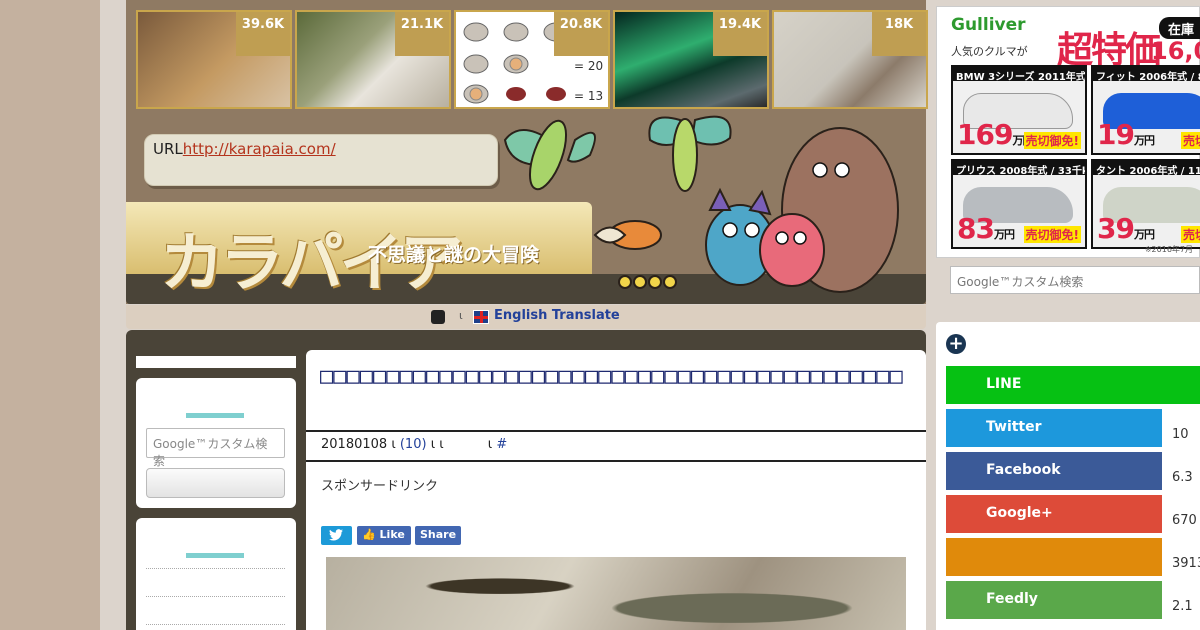 Image resolution: width=1200 pixels, height=630 pixels. I want to click on share-count: 2.1, so click(1182, 606).